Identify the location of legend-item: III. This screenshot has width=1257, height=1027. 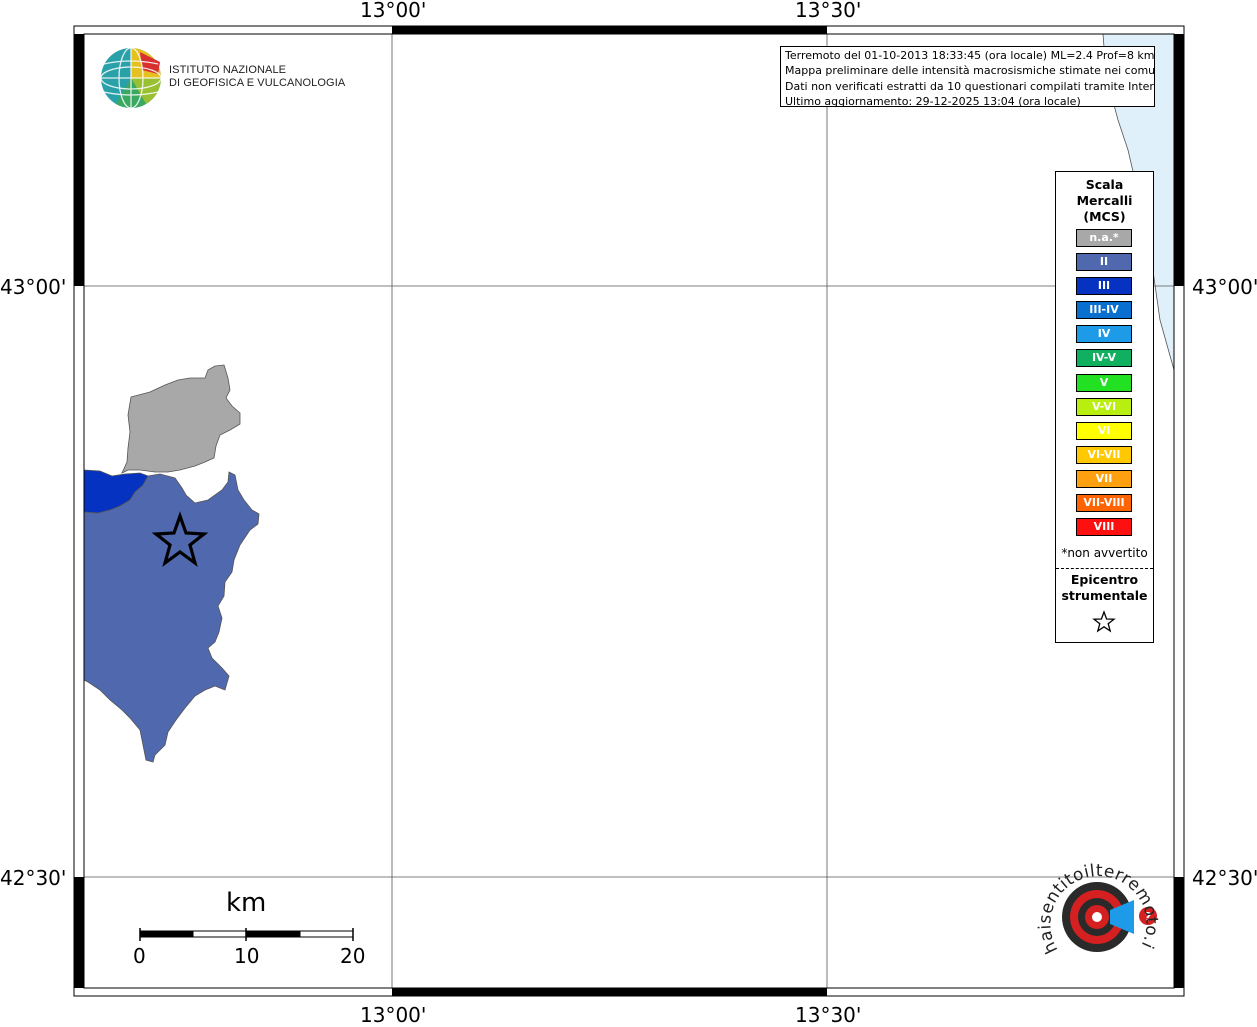
(1104, 286).